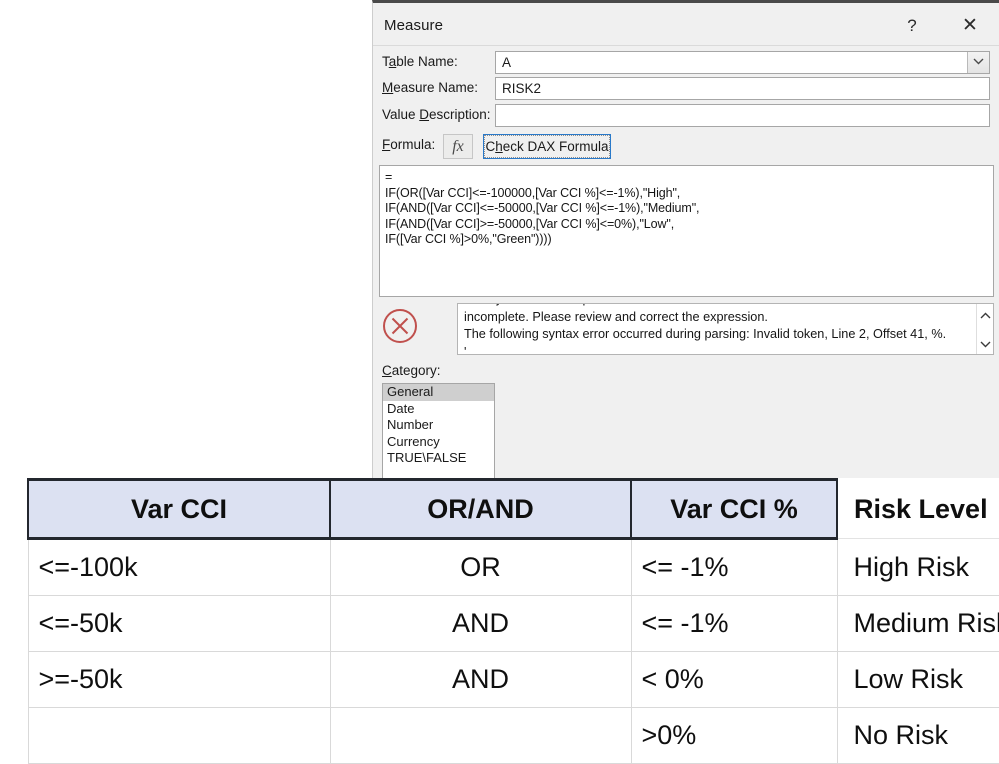 The height and width of the screenshot is (764, 999). I want to click on table-row: <=-50k AND <= -1% Medium Risk, so click(513, 623).